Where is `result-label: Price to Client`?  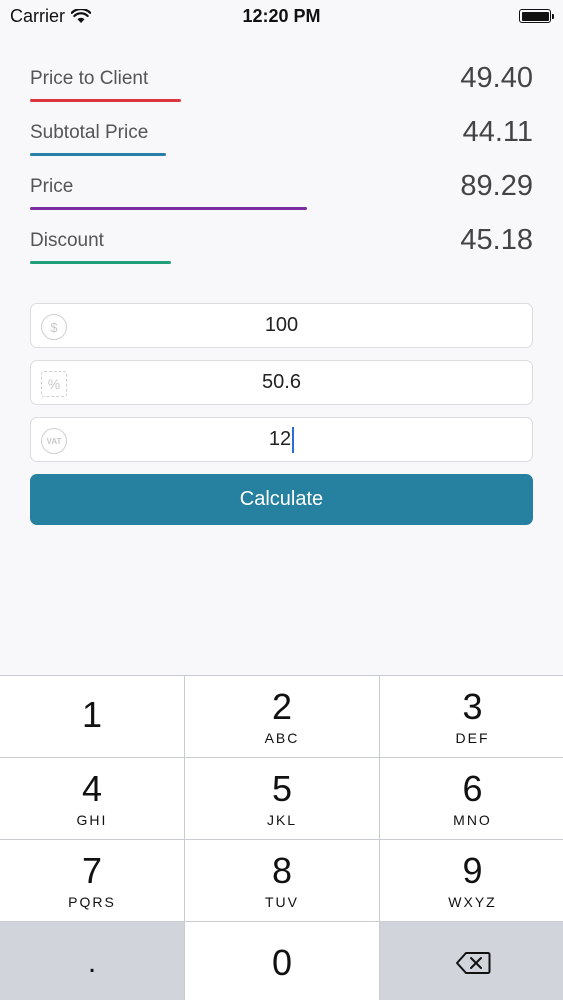 result-label: Price to Client is located at coordinates (89, 78).